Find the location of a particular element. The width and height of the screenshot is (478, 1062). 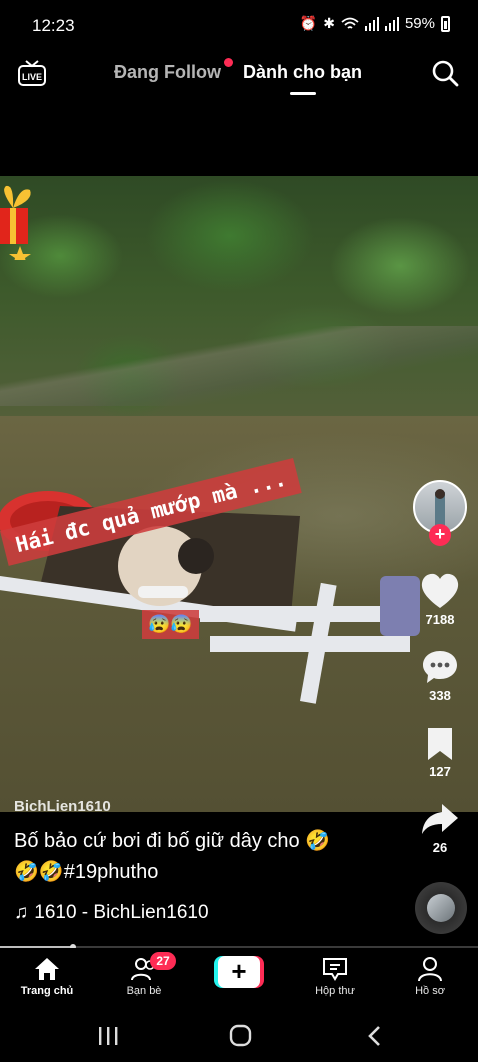

share-icon is located at coordinates (440, 819).